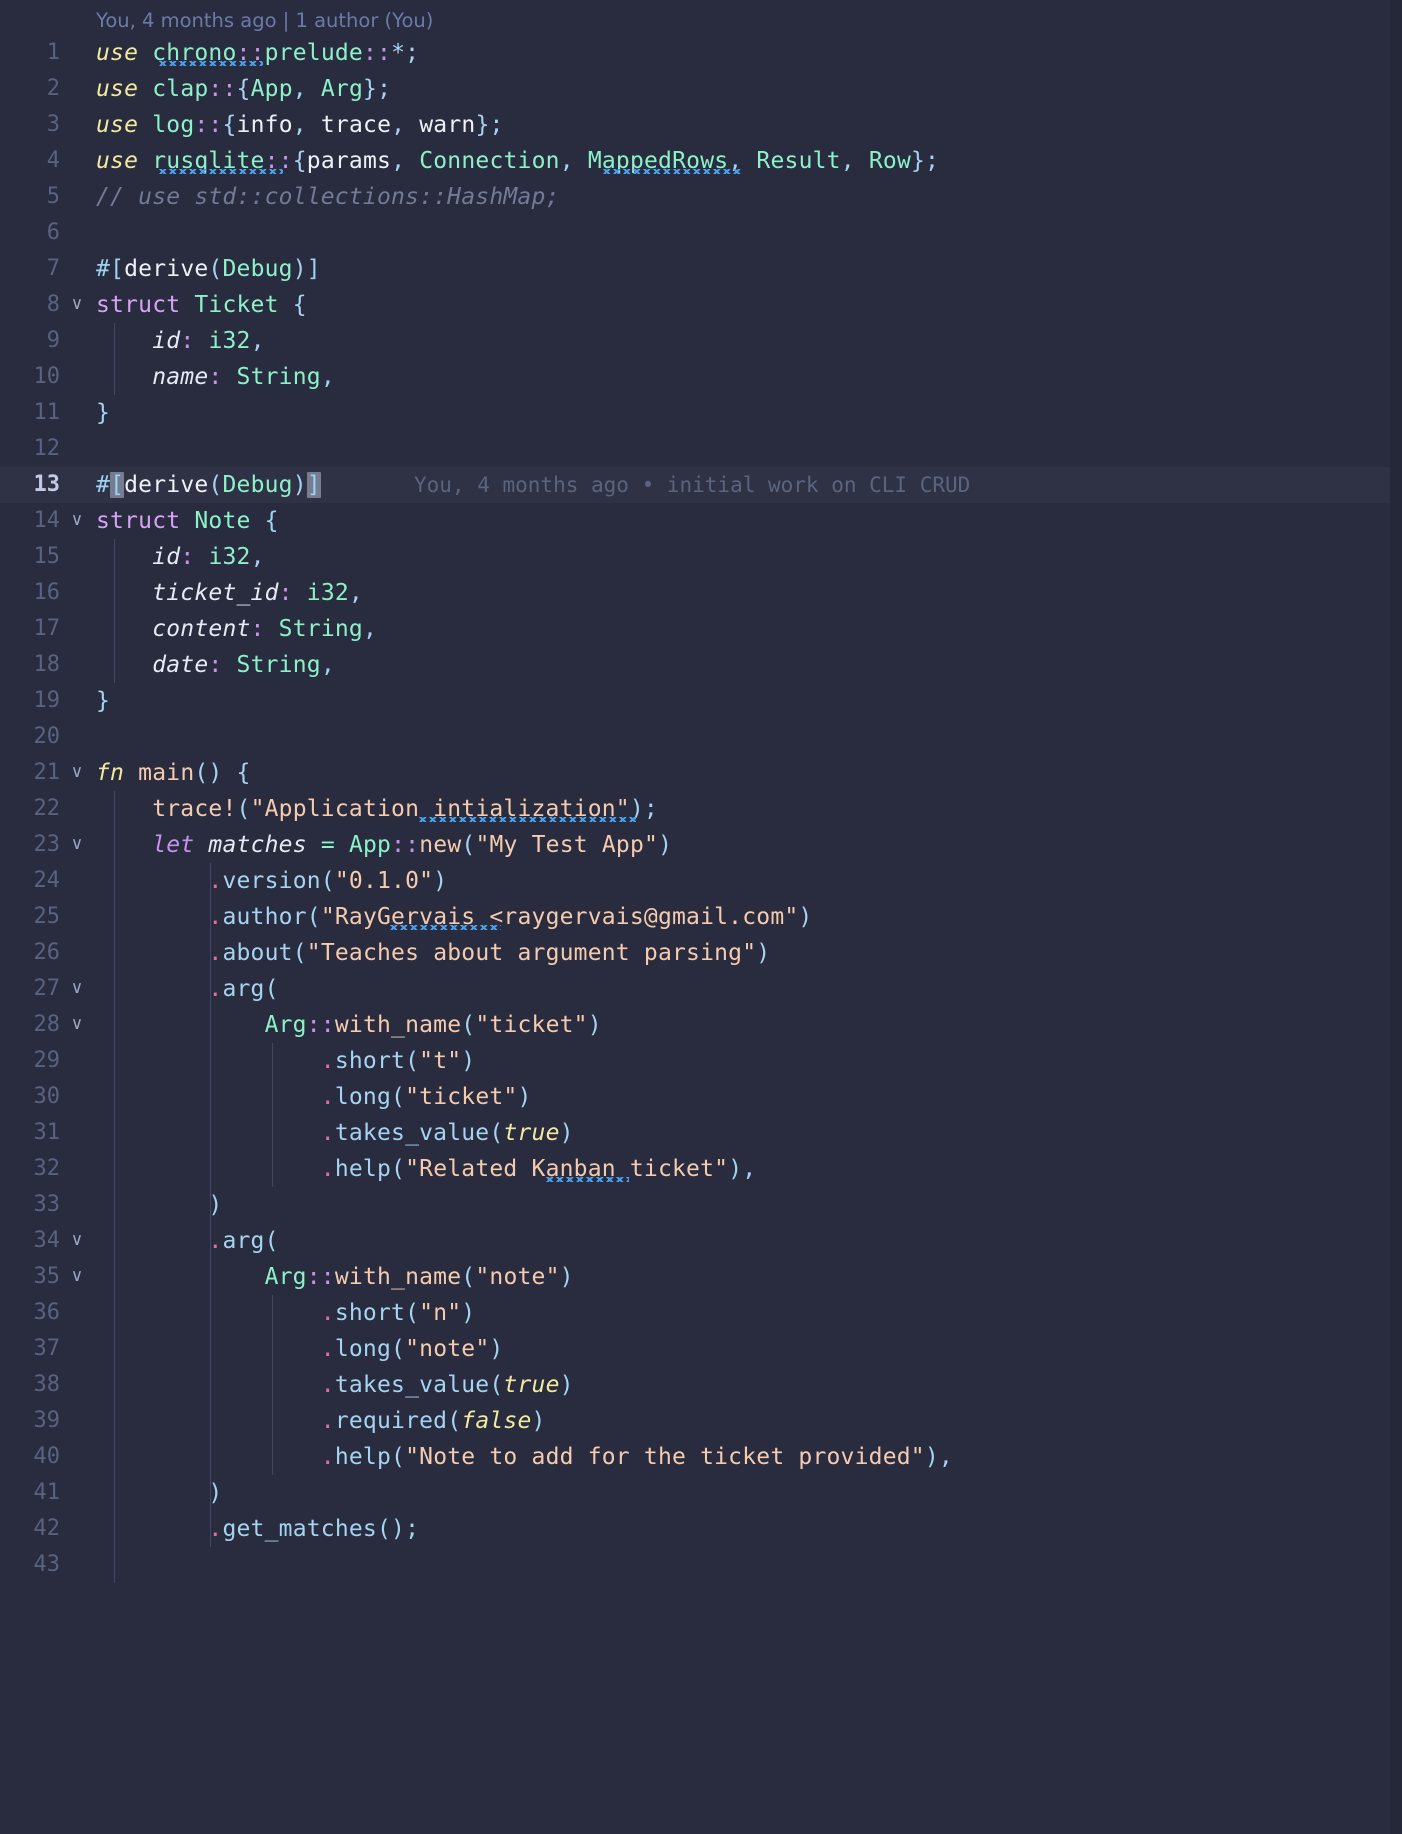  I want to click on line-number: 13, so click(47, 484).